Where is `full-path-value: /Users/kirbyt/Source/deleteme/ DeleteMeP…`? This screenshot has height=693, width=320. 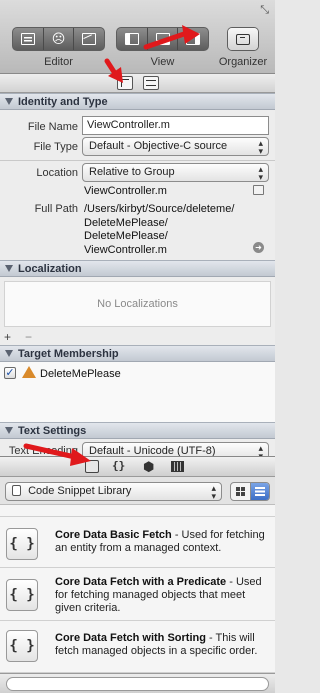 full-path-value: /Users/kirbyt/Source/deleteme/ DeleteMeP… is located at coordinates (159, 230).